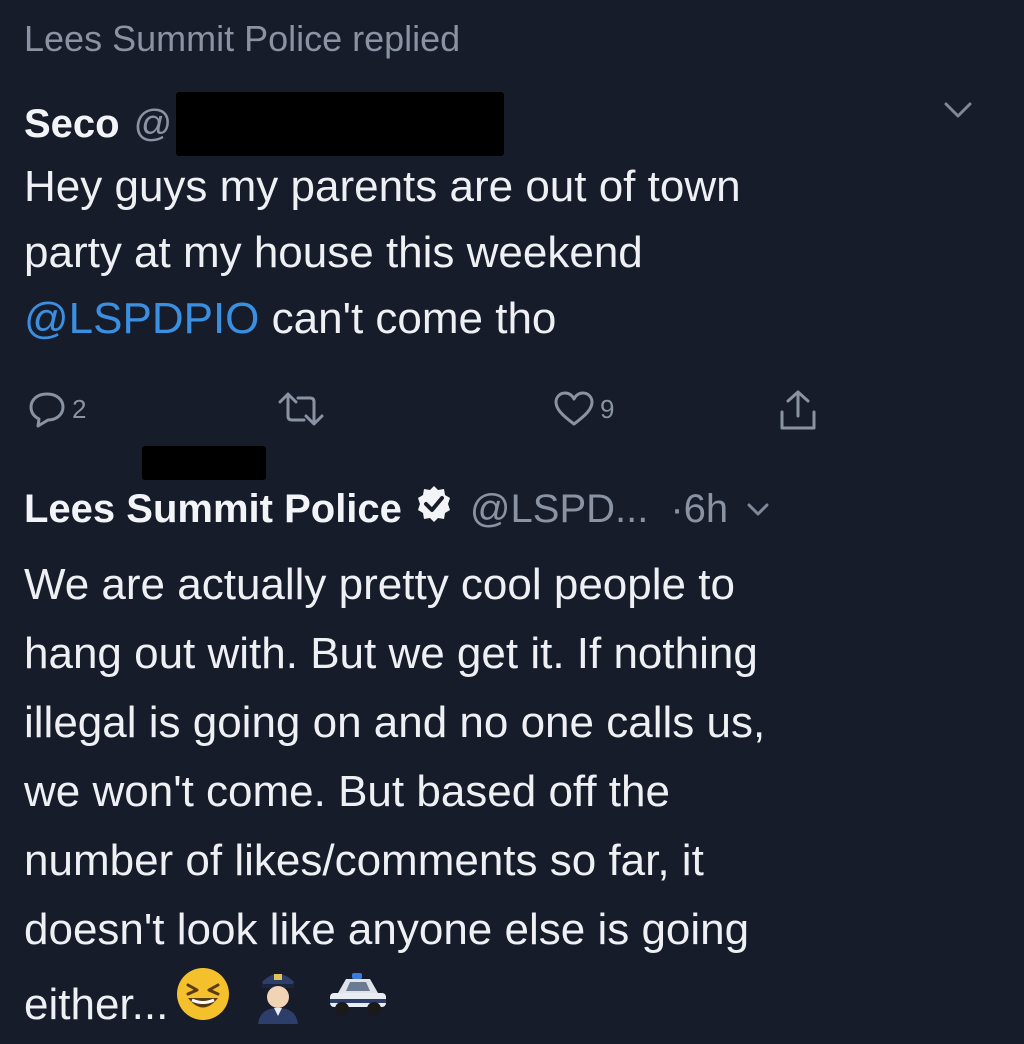  What do you see at coordinates (204, 463) in the screenshot?
I see `redacted-label` at bounding box center [204, 463].